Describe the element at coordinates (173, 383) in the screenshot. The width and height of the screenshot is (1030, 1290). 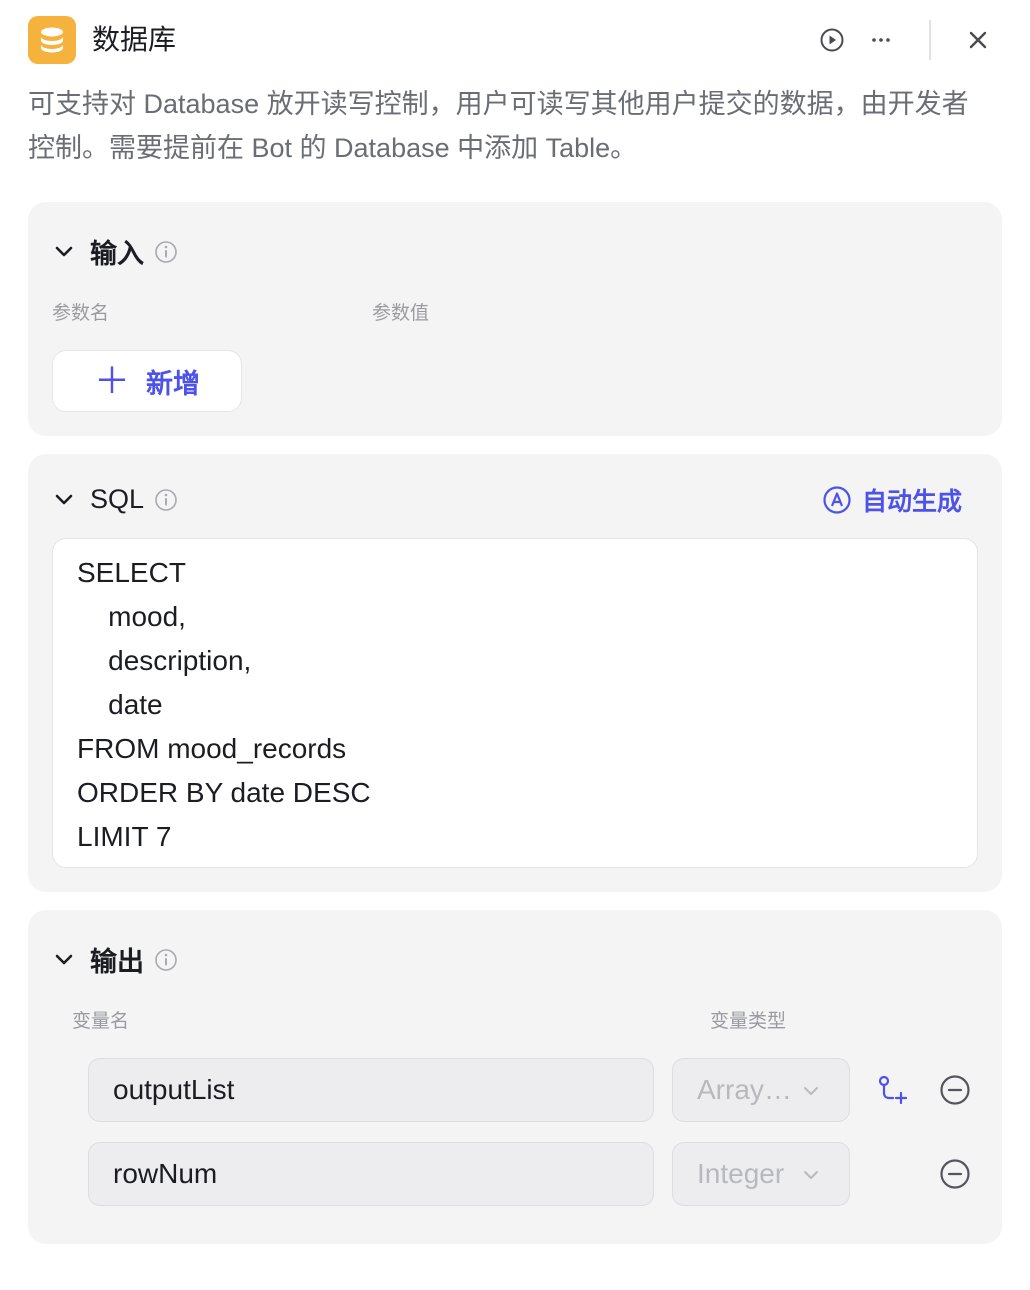
I see `add-param-label: 新增` at that location.